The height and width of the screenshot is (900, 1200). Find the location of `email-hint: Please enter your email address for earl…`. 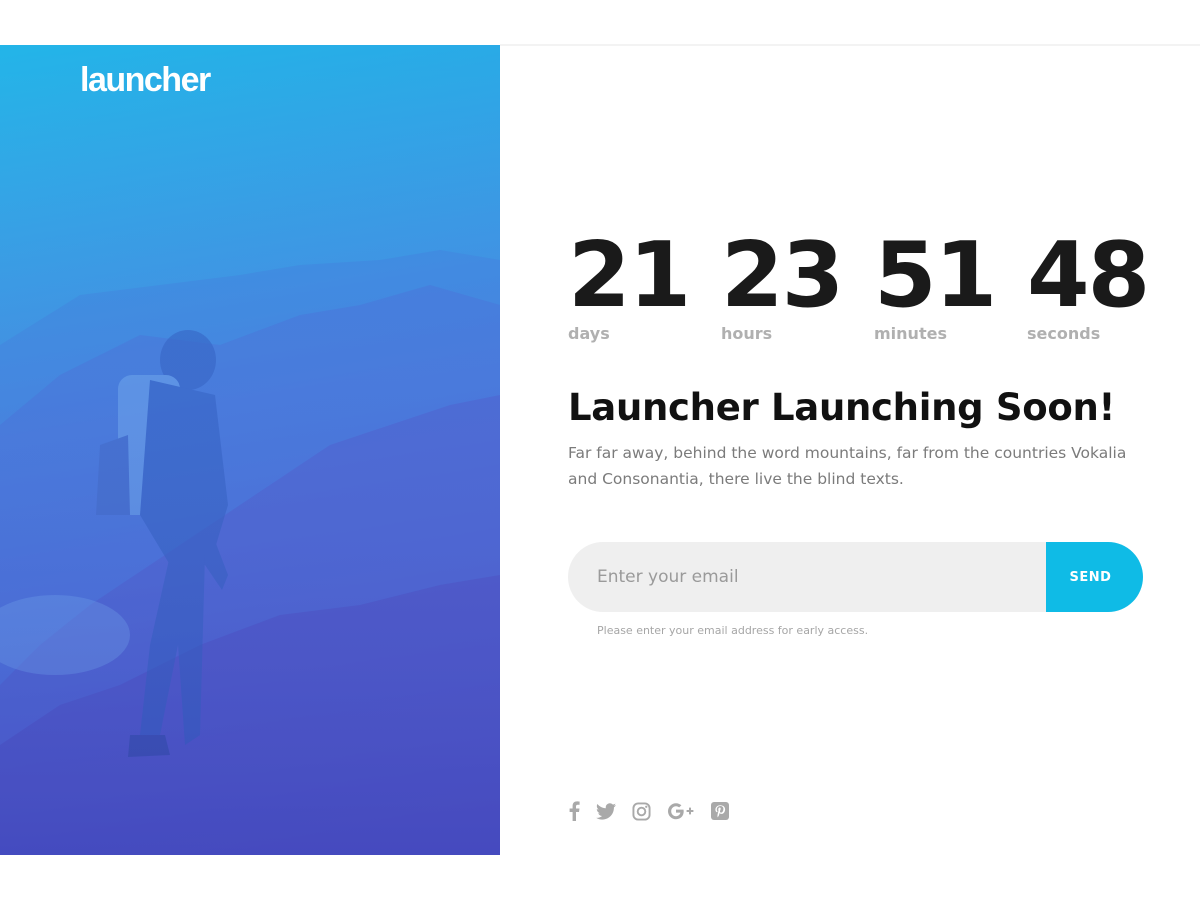

email-hint: Please enter your email address for earl… is located at coordinates (733, 630).